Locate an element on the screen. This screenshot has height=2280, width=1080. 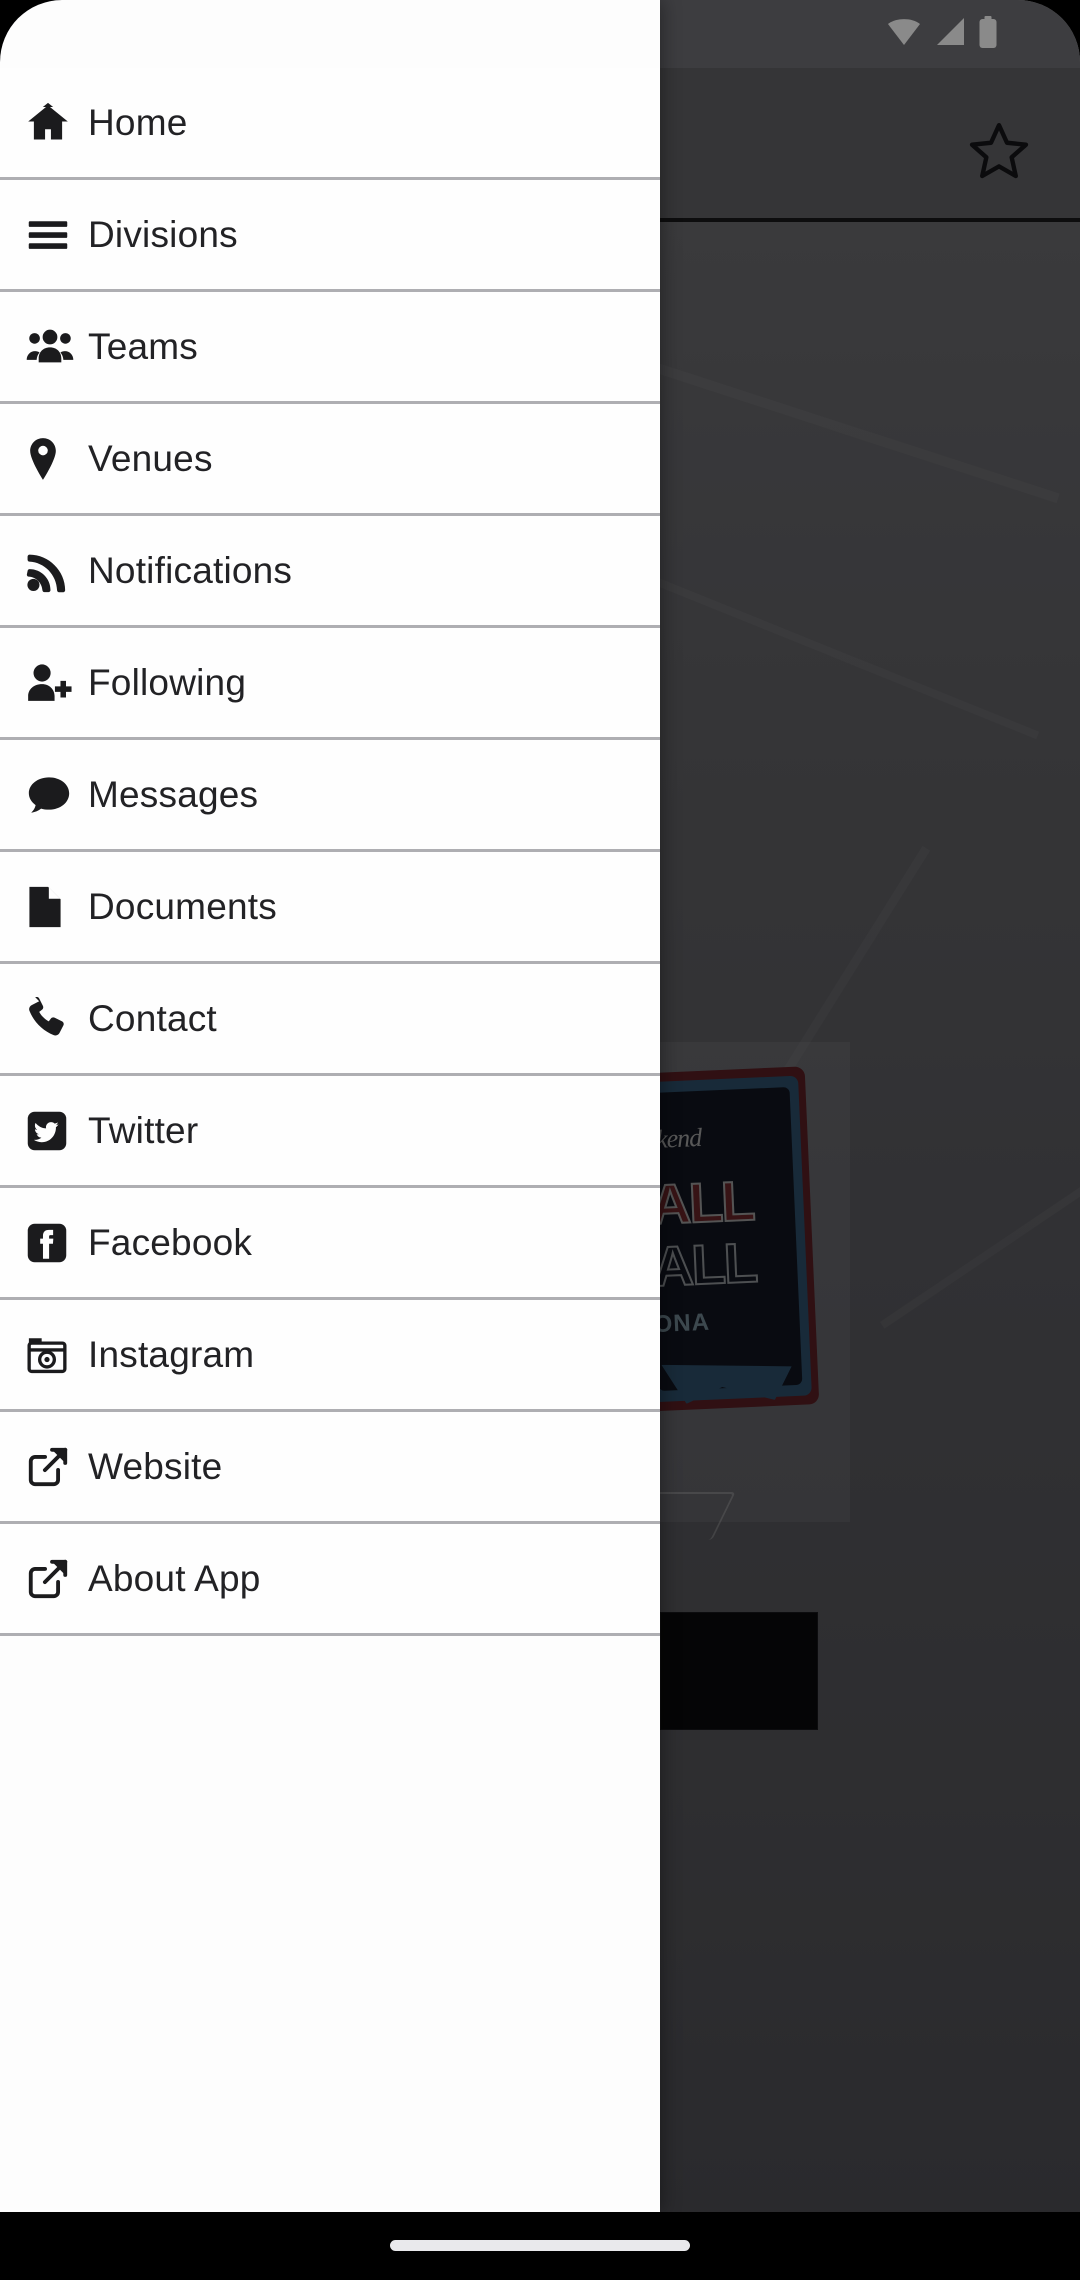
system-navigation-bar is located at coordinates (540, 2246).